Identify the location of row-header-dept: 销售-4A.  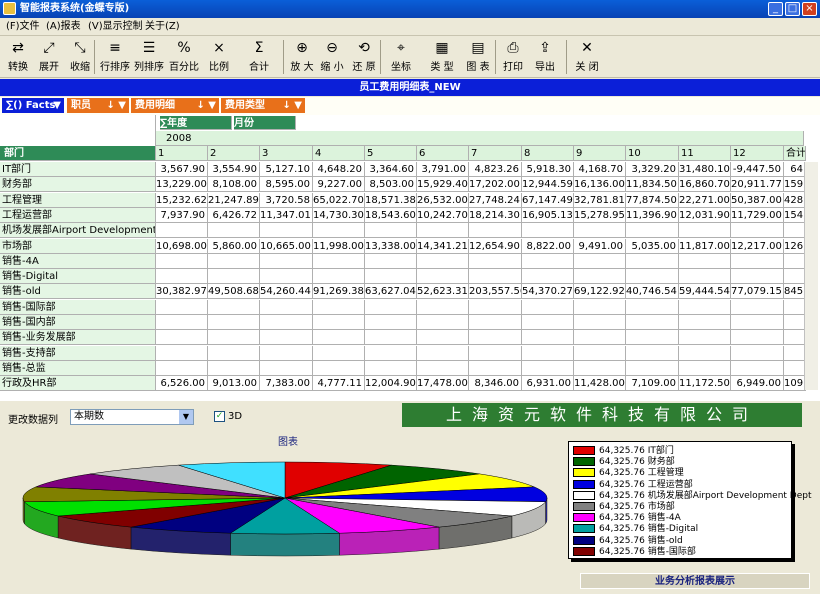
(78, 261).